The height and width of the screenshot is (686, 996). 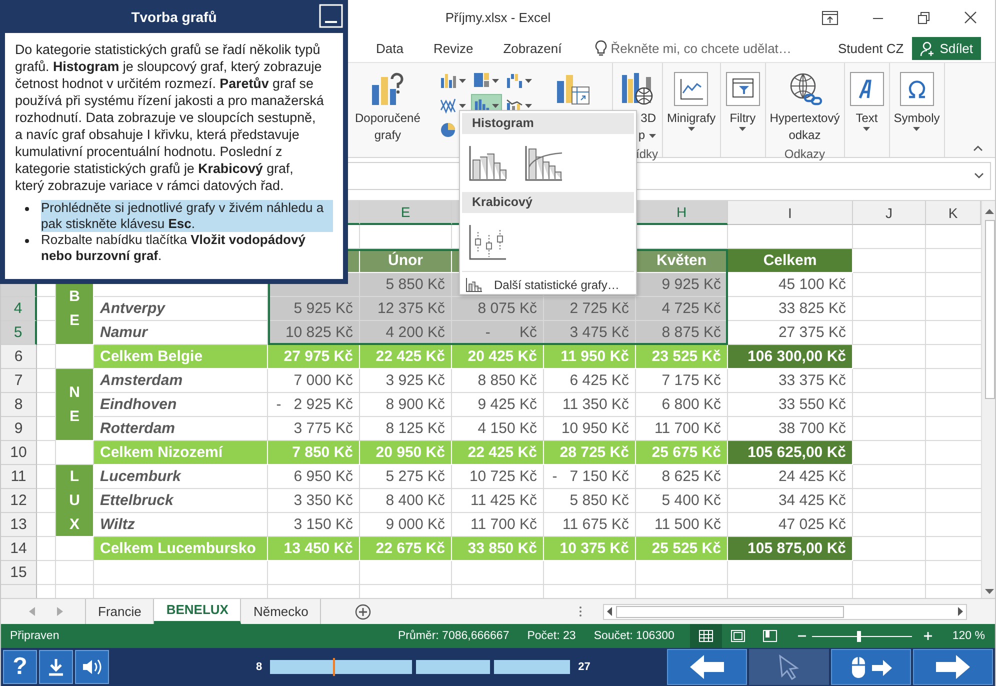 I want to click on table-cell: 33 850 Kč, so click(x=498, y=549).